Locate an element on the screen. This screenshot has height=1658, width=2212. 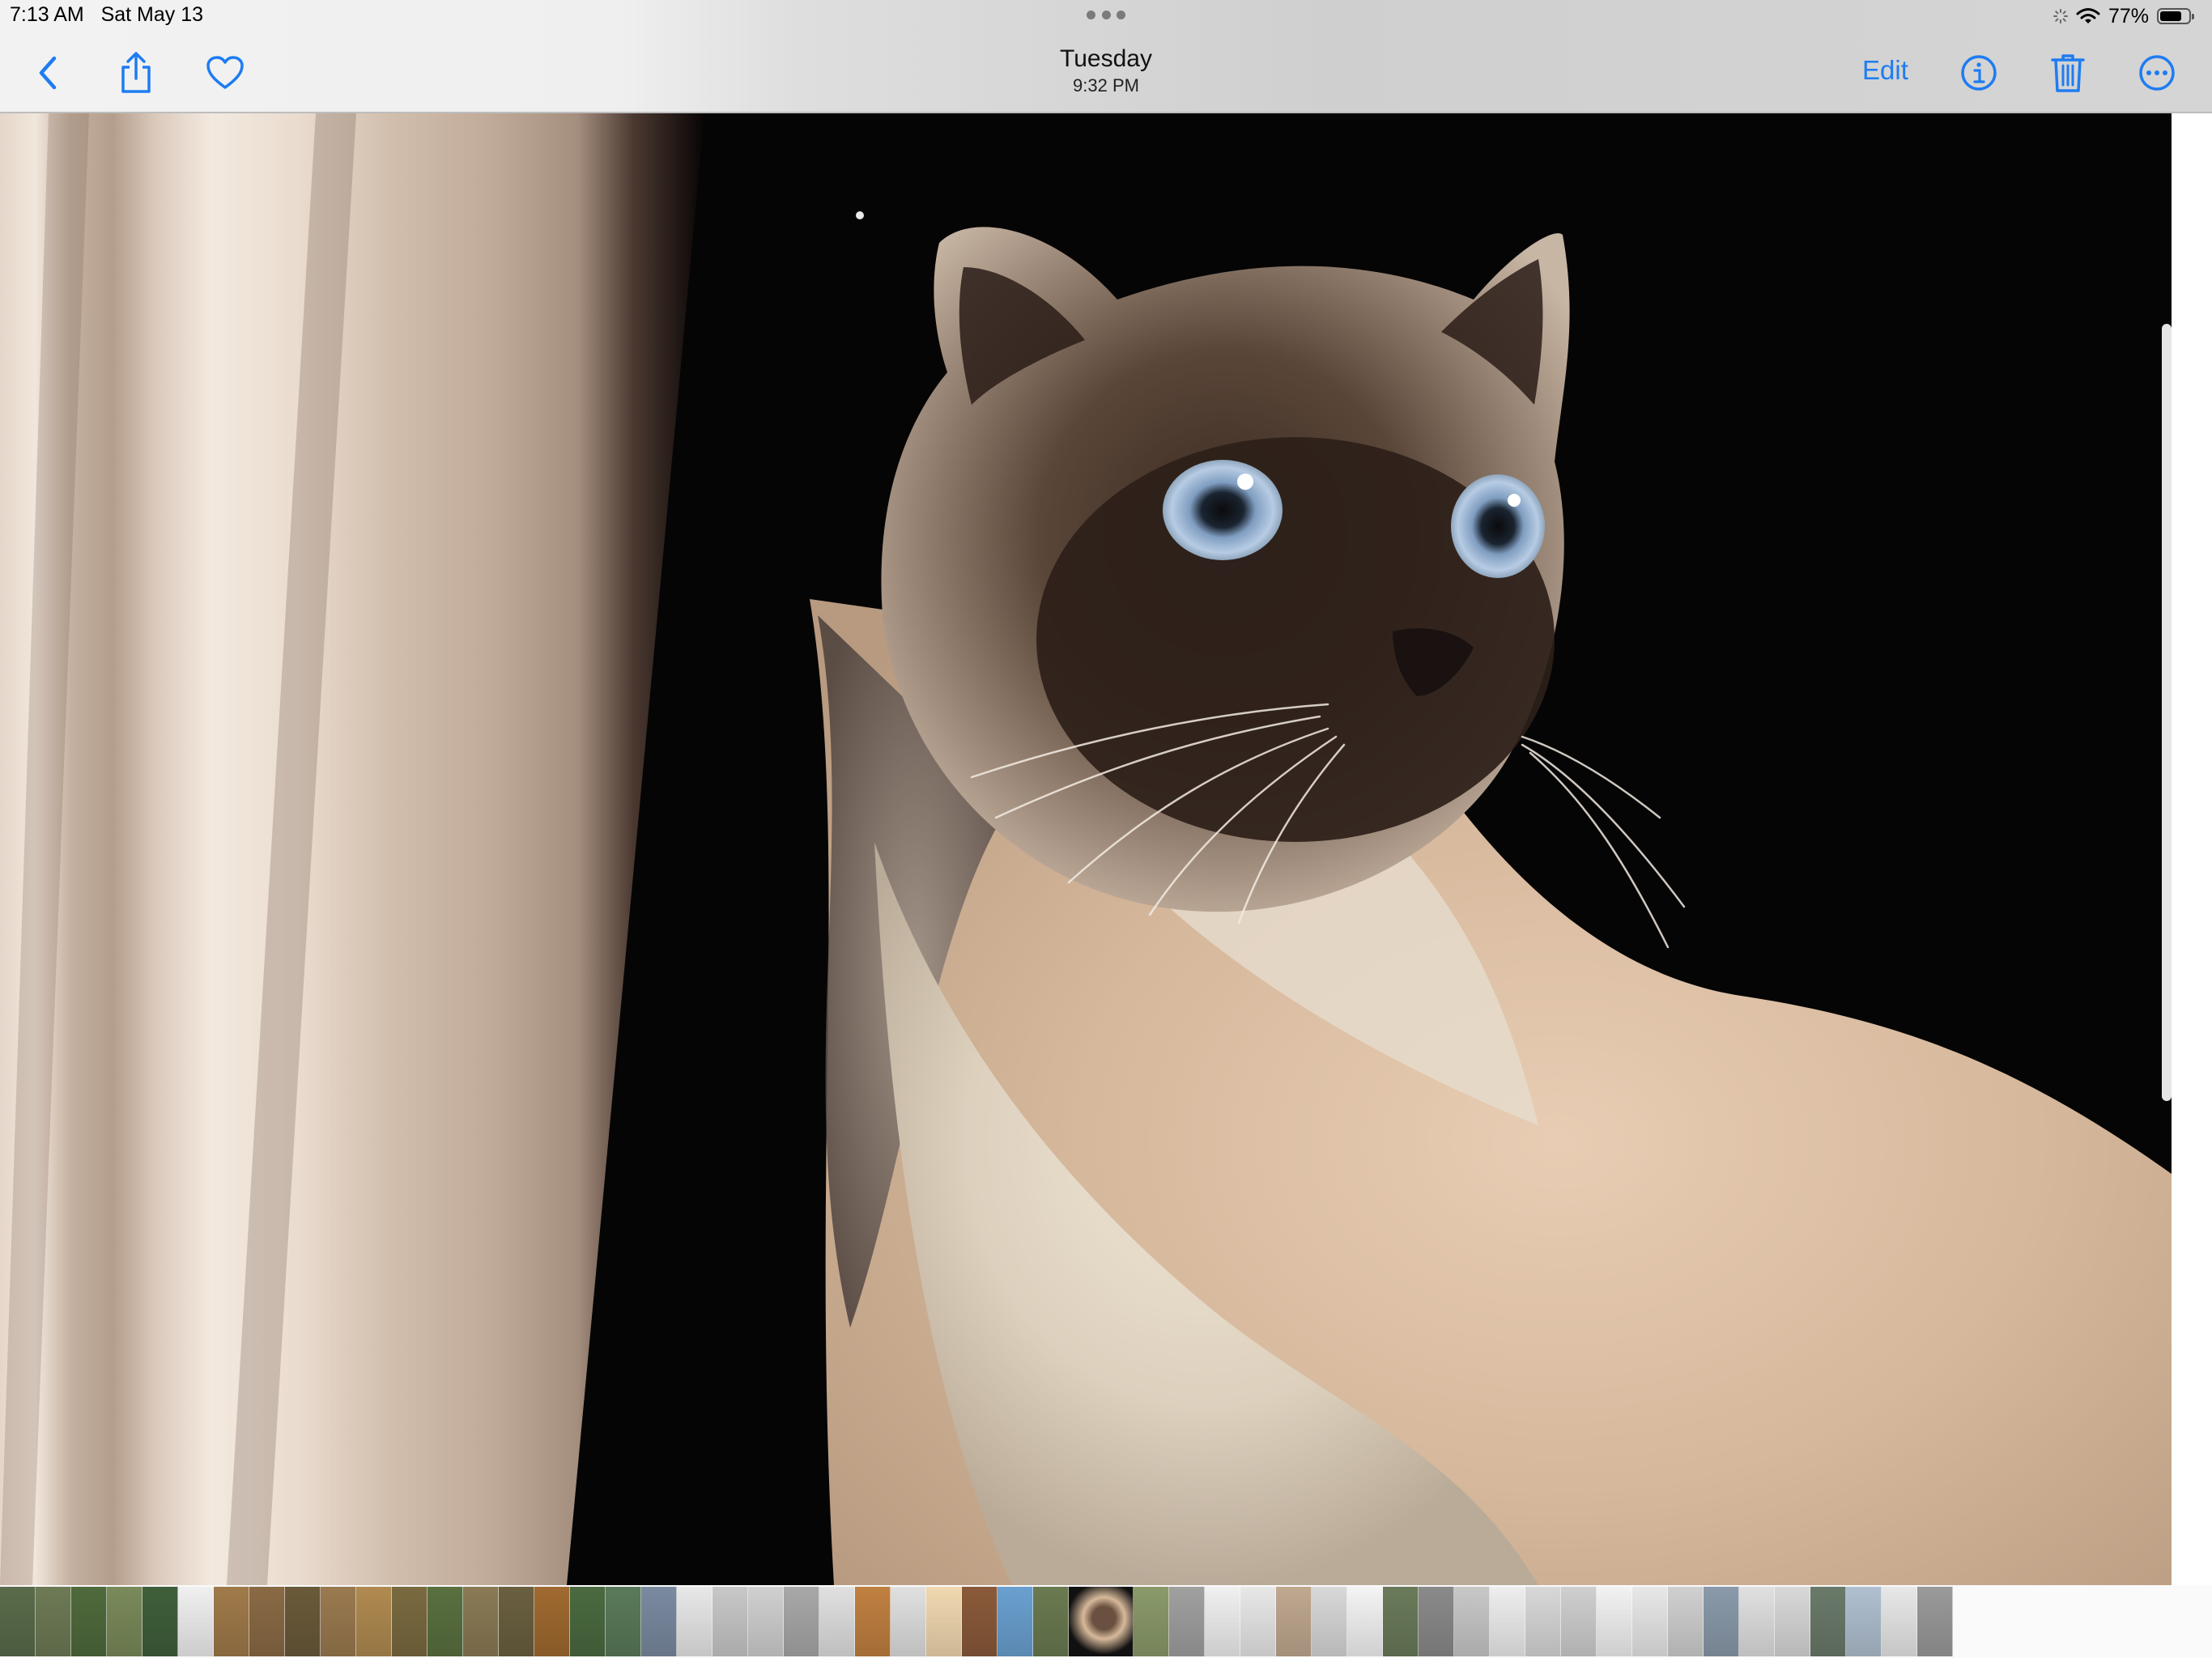
filmstrip-current-thumbnail is located at coordinates (1102, 1621).